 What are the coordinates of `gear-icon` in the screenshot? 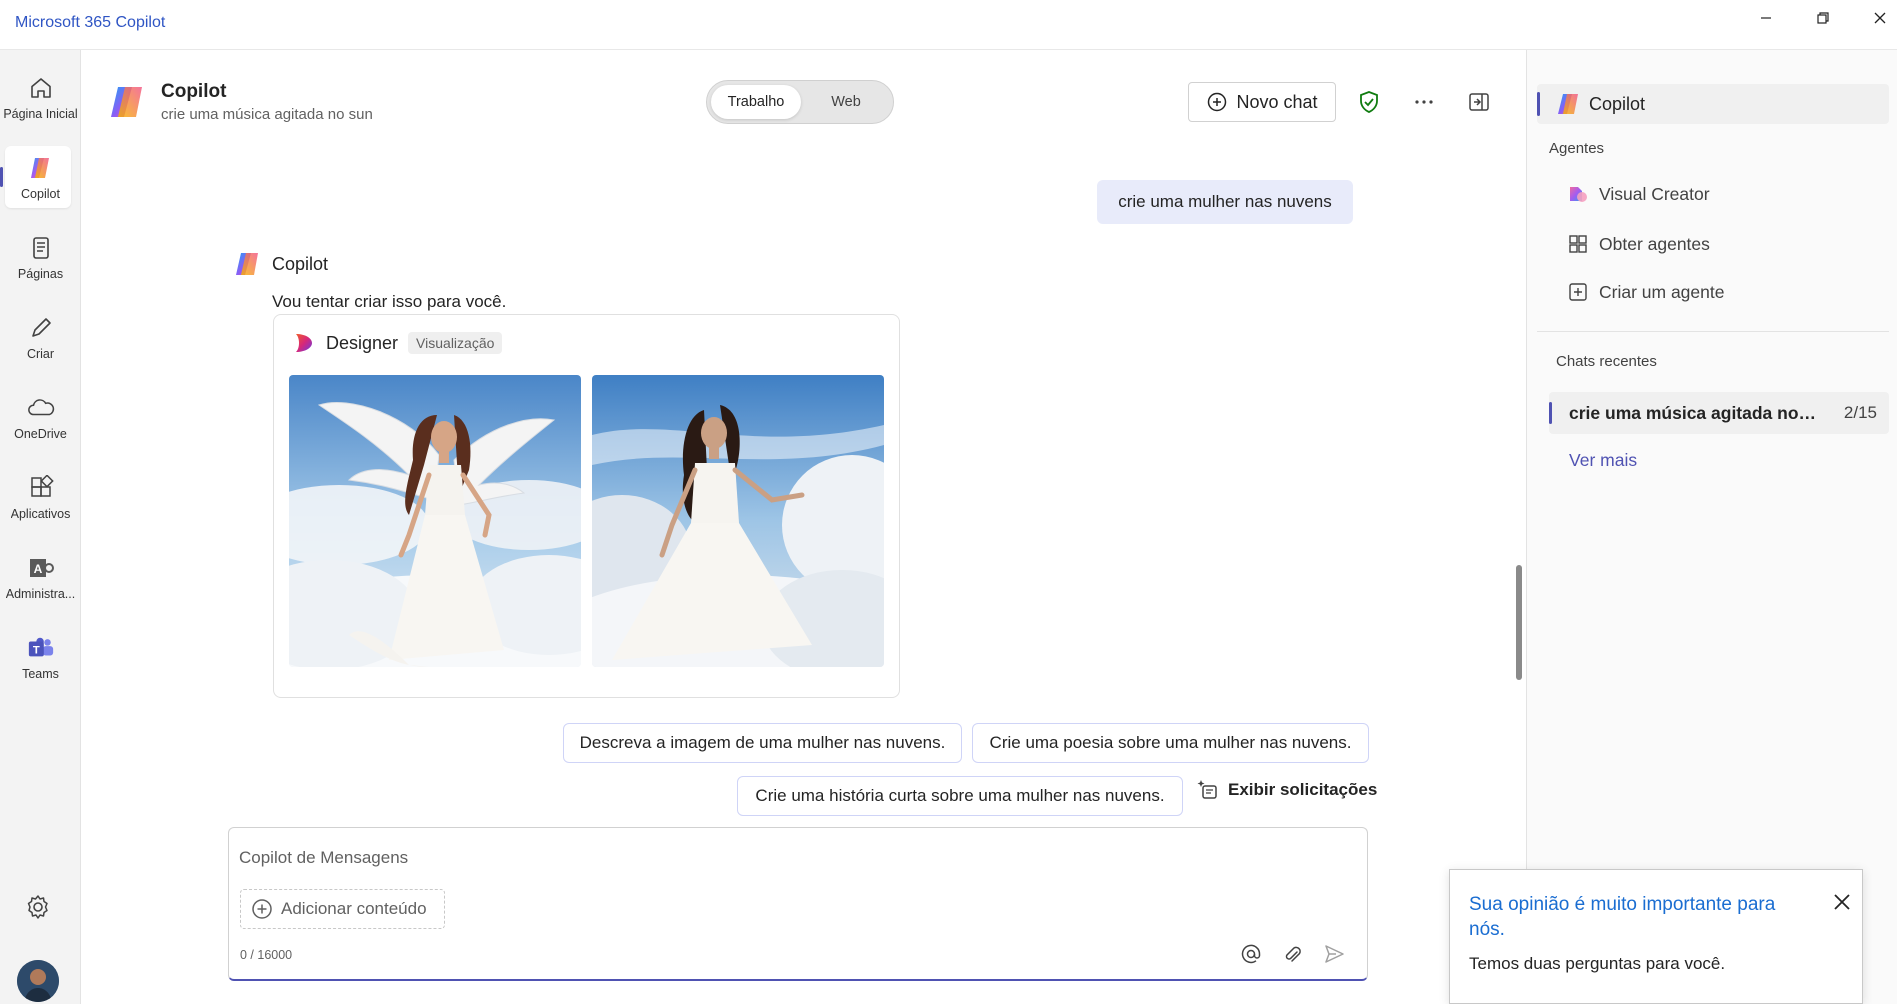 It's located at (37, 907).